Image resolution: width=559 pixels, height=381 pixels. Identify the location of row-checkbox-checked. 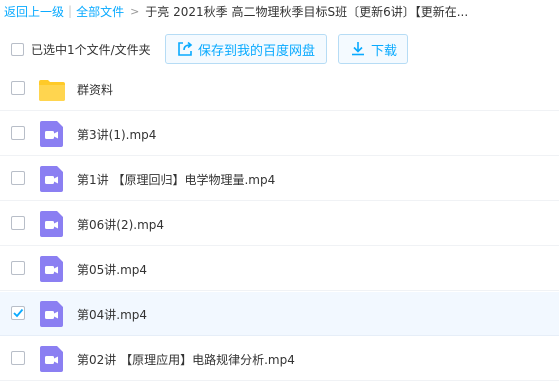
(18, 313).